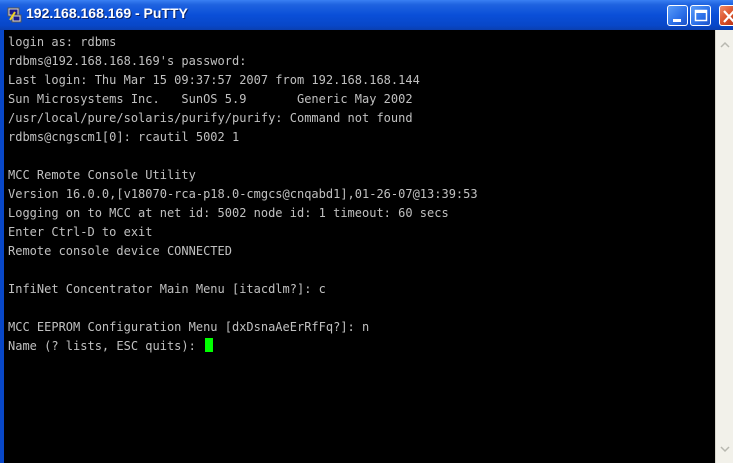  What do you see at coordinates (124, 137) in the screenshot?
I see `terminal-line: rdbms@cngscm1[0]: rcautil 5002 1` at bounding box center [124, 137].